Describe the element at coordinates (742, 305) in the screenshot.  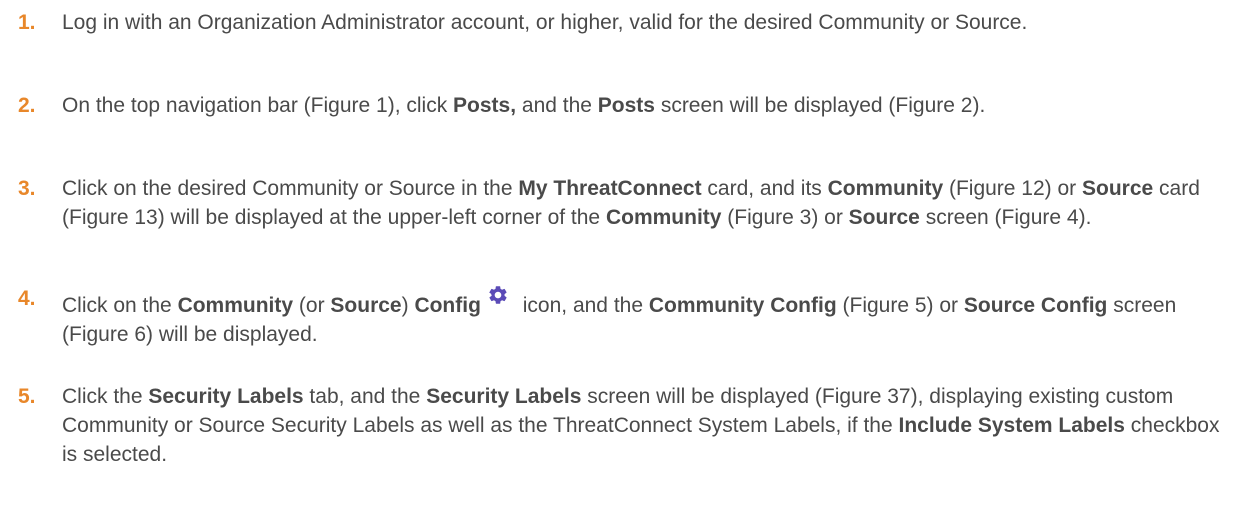
I see `step-text-bold: Community Config` at that location.